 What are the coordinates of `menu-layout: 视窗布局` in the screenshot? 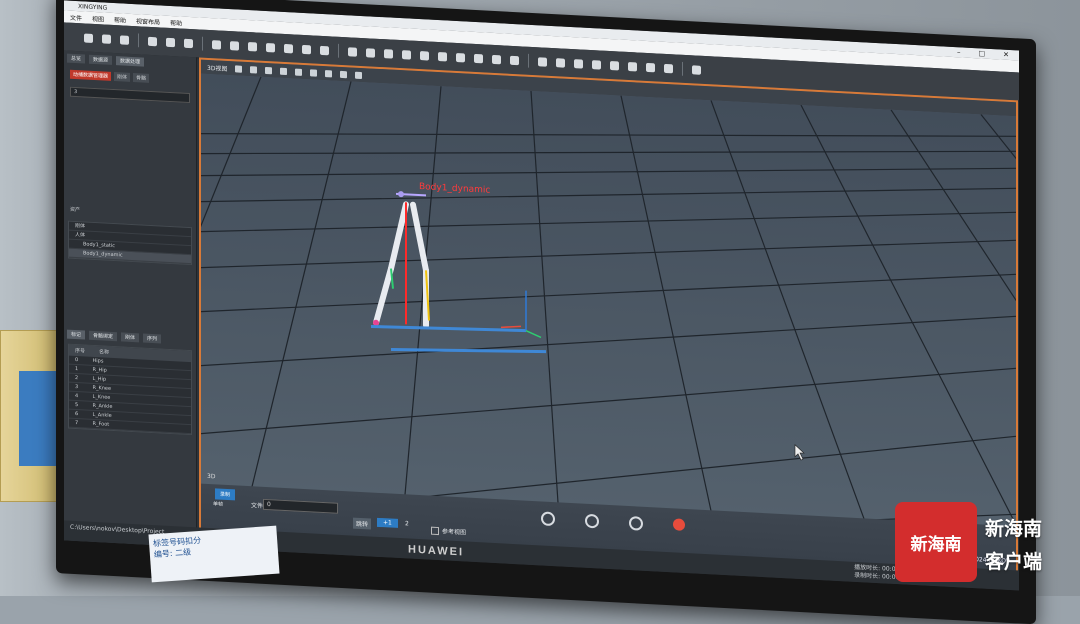 It's located at (148, 21).